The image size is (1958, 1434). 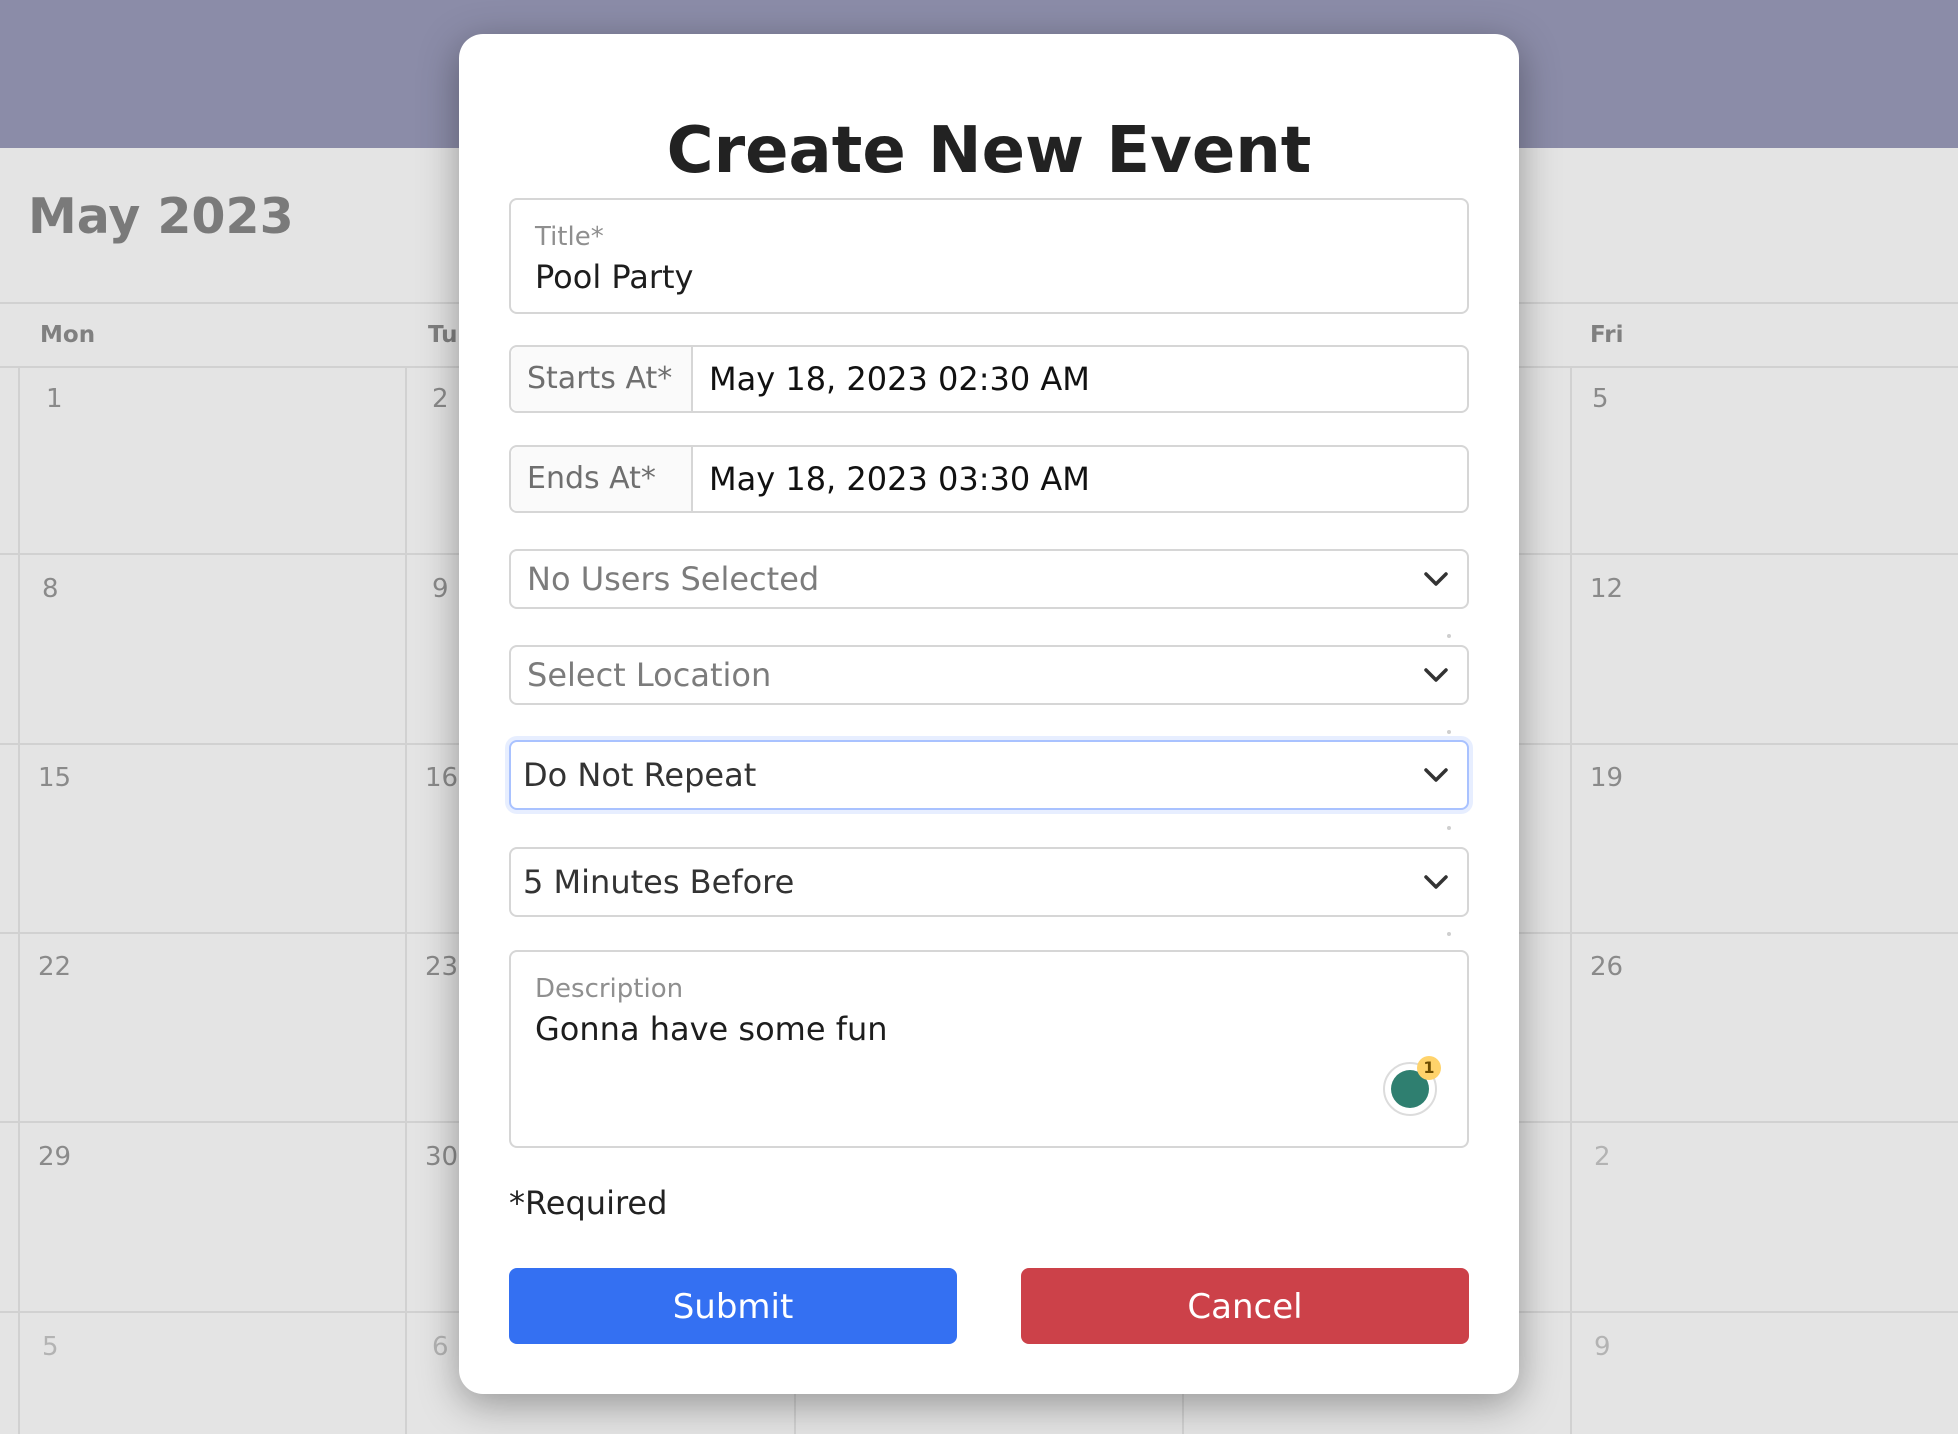 I want to click on required-note: *Required, so click(x=588, y=1203).